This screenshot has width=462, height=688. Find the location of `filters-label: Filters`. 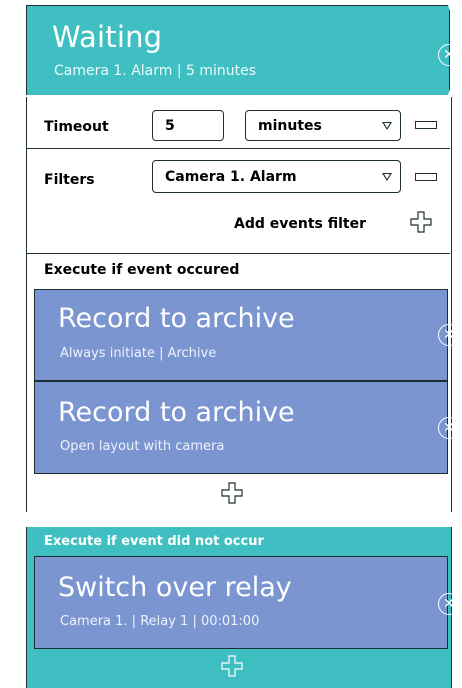

filters-label: Filters is located at coordinates (69, 180).